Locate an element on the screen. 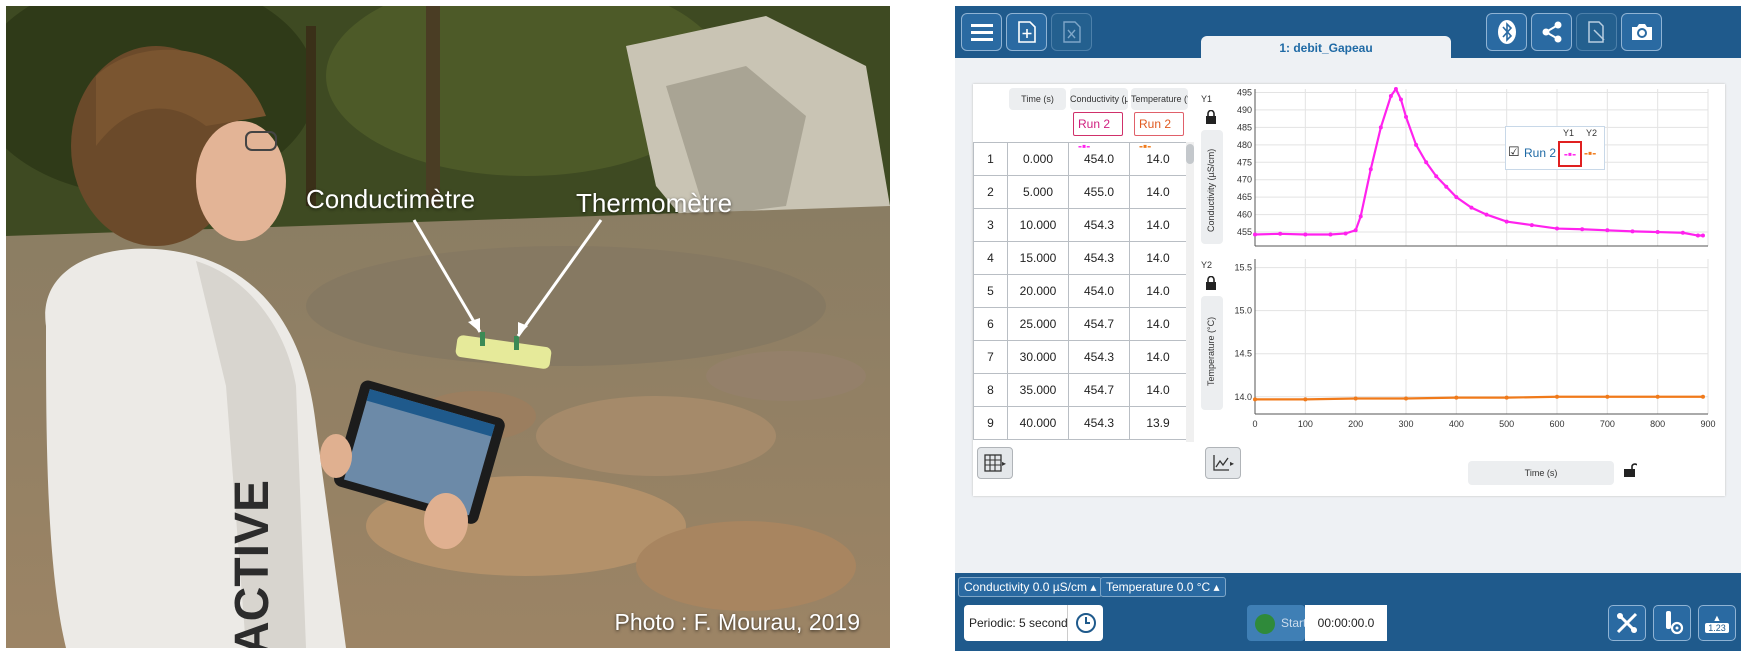 This screenshot has height=660, width=1748. hamburger-icon is located at coordinates (981, 32).